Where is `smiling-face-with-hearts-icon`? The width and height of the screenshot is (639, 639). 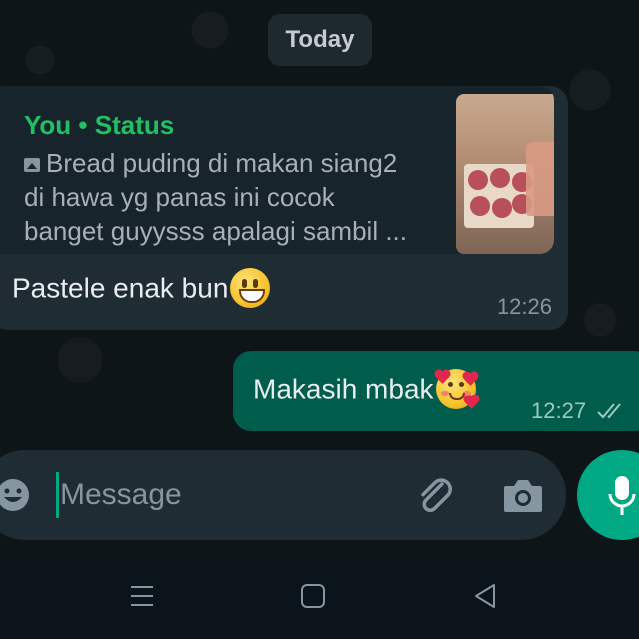
smiling-face-with-hearts-icon is located at coordinates (456, 389).